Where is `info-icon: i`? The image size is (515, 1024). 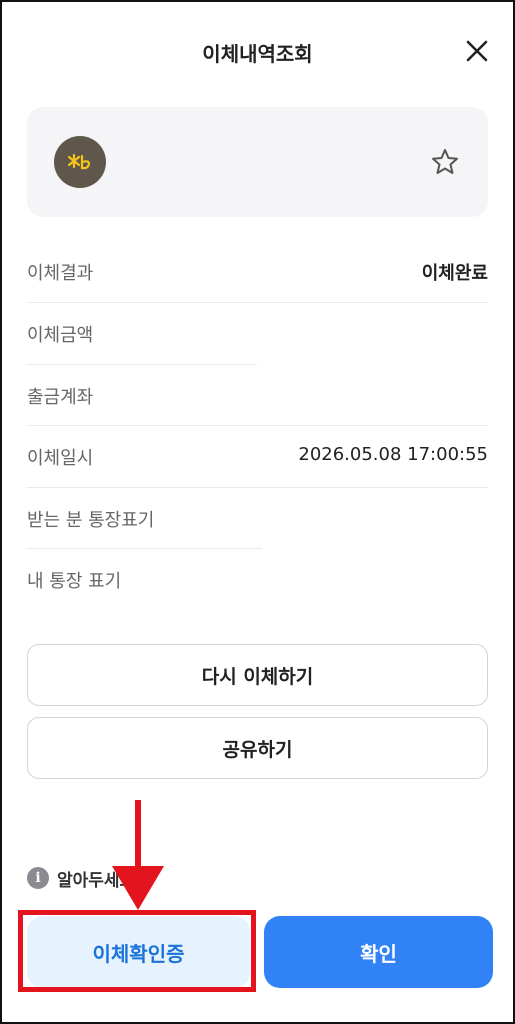
info-icon: i is located at coordinates (38, 878).